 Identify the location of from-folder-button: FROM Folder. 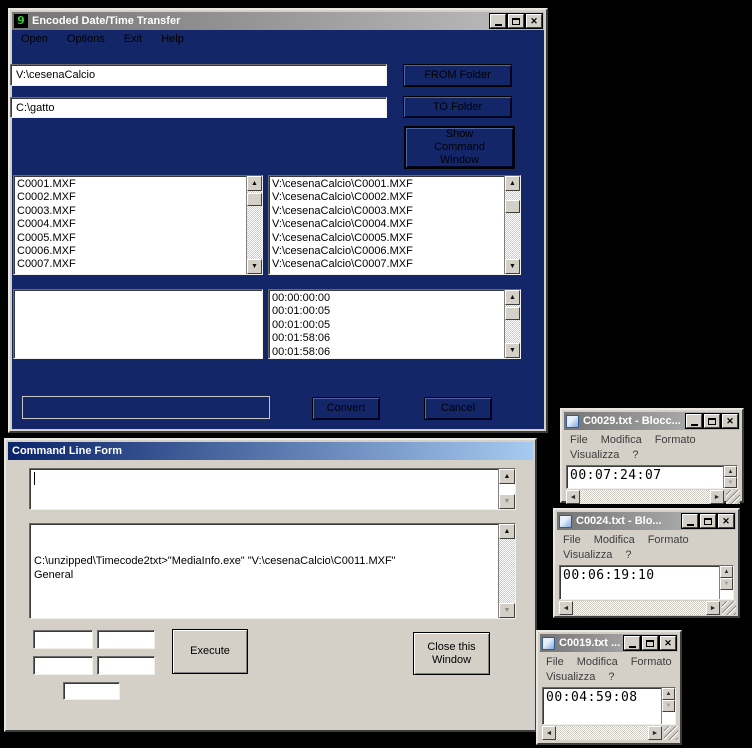
(457, 75).